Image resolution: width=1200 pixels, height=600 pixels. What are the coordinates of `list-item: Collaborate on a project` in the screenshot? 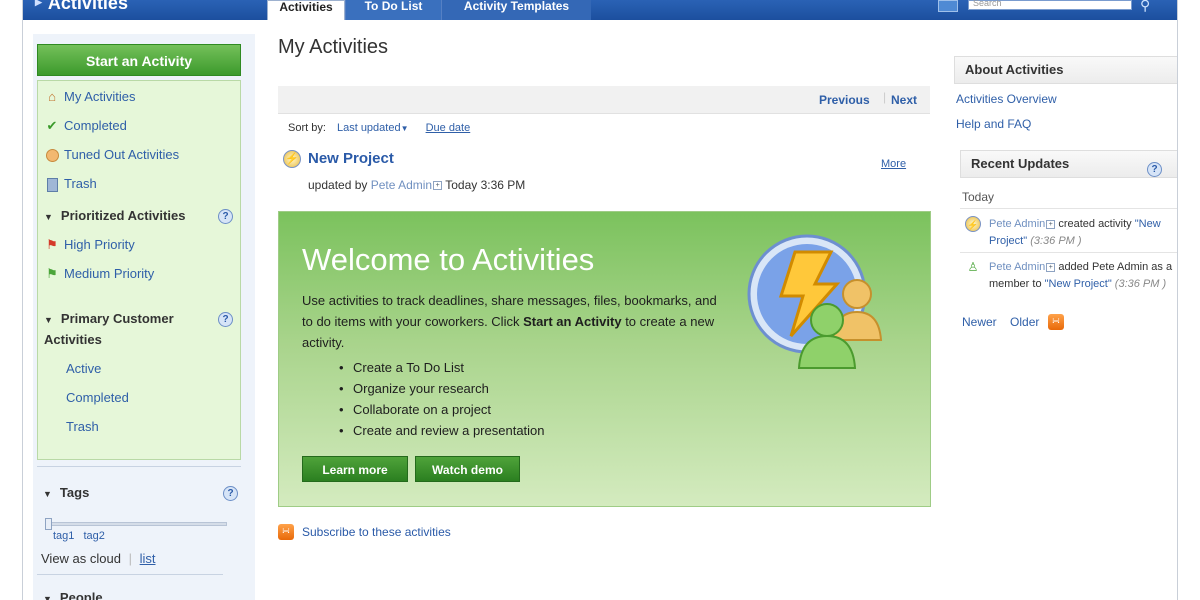 It's located at (442, 409).